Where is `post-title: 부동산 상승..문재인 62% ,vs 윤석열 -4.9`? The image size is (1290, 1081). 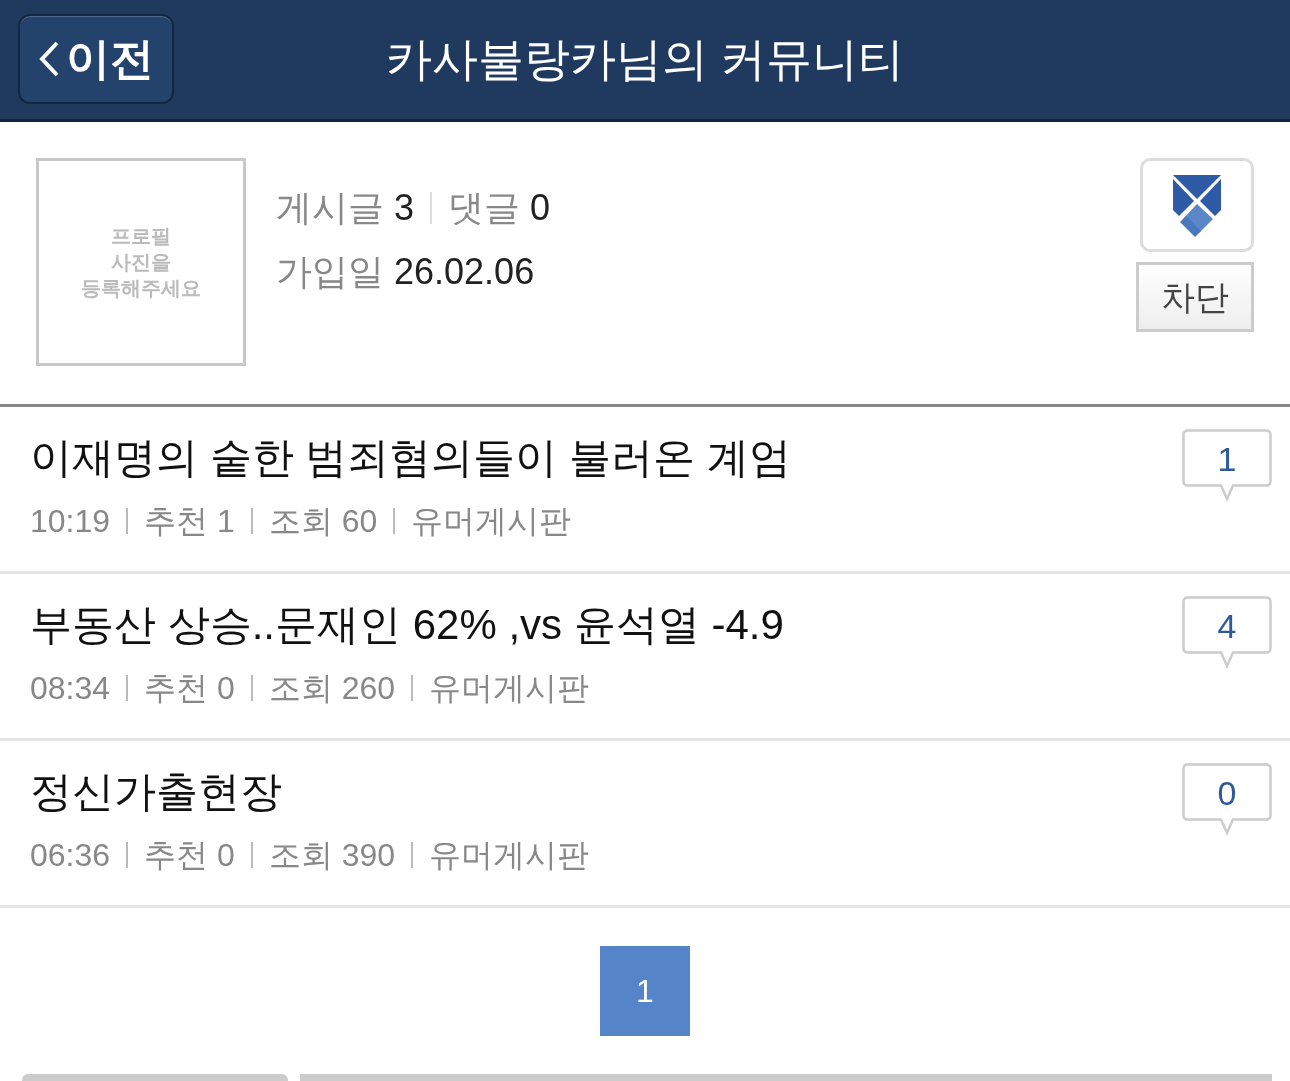 post-title: 부동산 상승..문재인 62% ,vs 윤석열 -4.9 is located at coordinates (606, 625).